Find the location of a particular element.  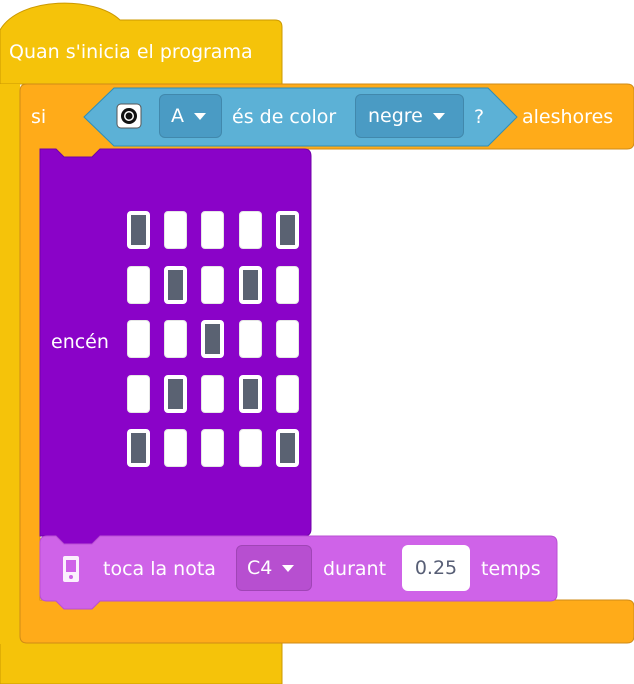

if-label: si is located at coordinates (39, 117).